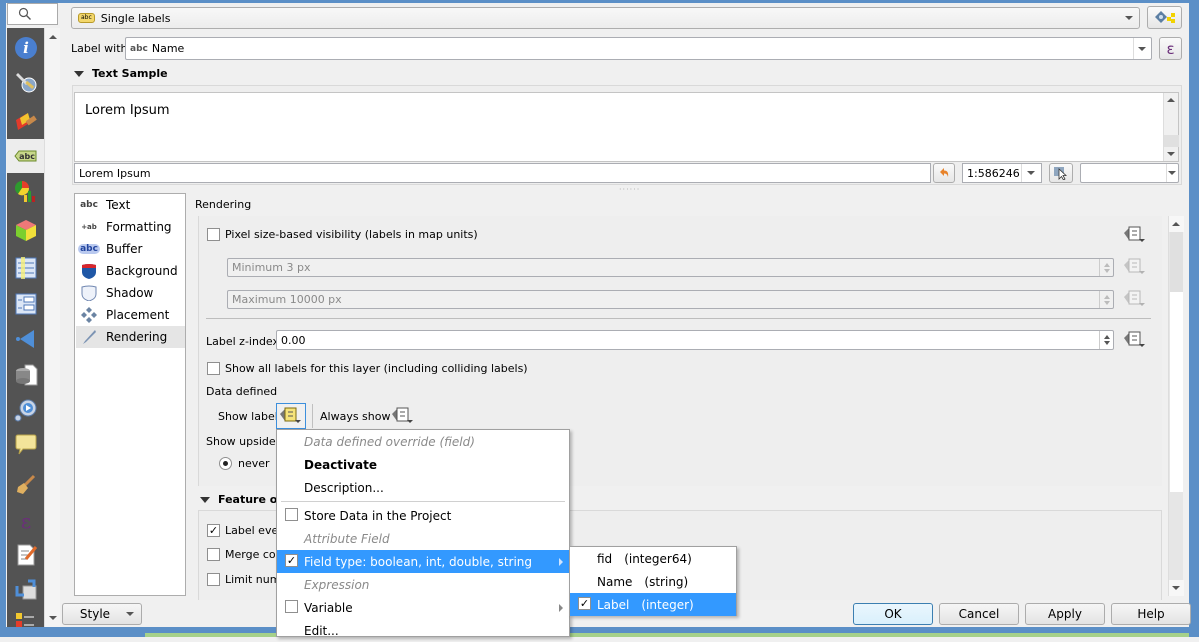 The width and height of the screenshot is (1199, 642). What do you see at coordinates (168, 48) in the screenshot?
I see `label-field-value: Name` at bounding box center [168, 48].